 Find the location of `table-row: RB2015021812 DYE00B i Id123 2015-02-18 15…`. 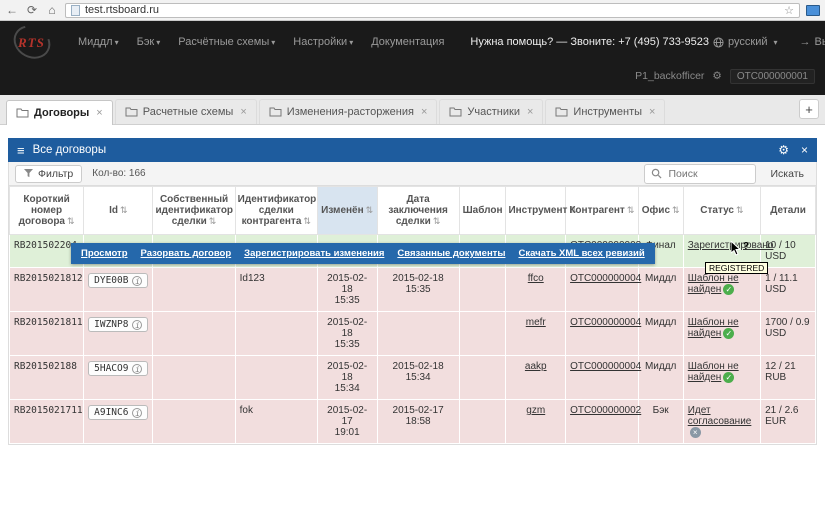

table-row: RB2015021812 DYE00B i Id123 2015-02-18 15… is located at coordinates (412, 289).